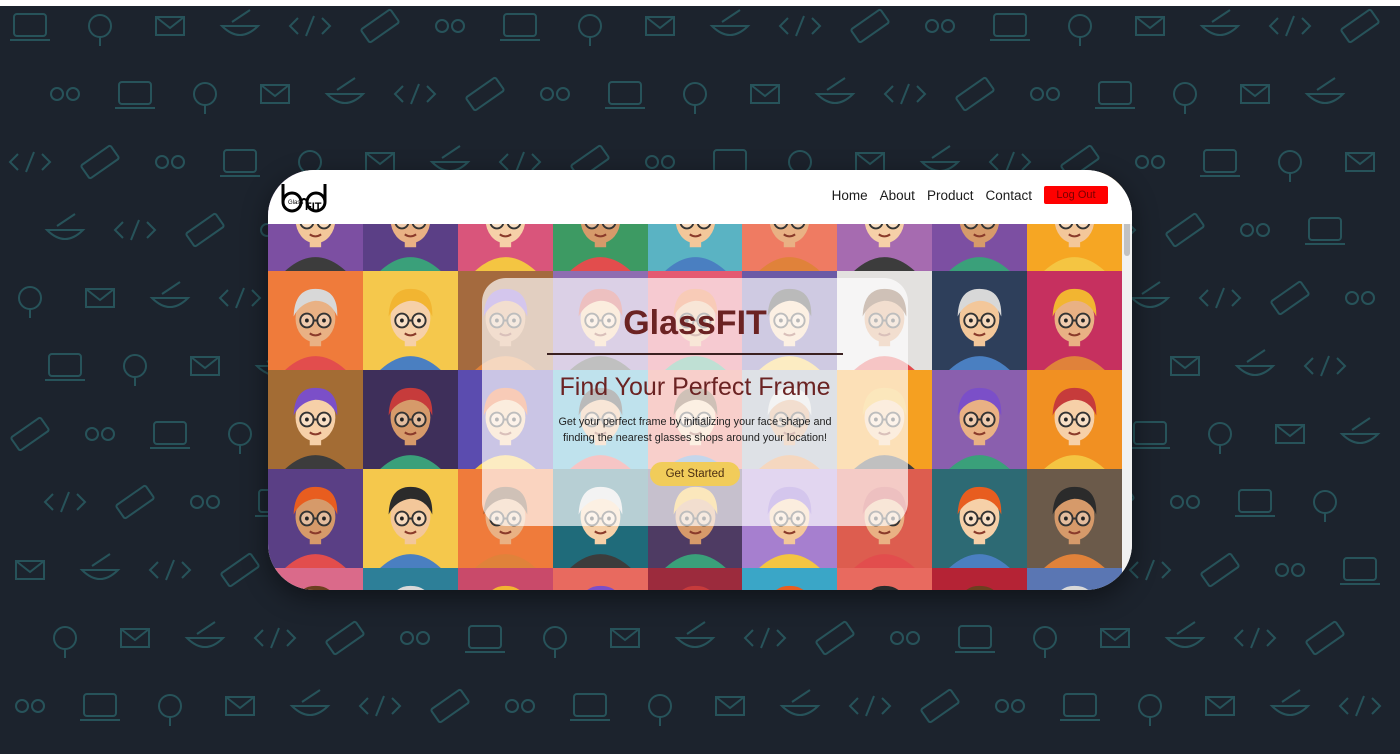  Describe the element at coordinates (950, 195) in the screenshot. I see `nav-product-link: Product` at that location.